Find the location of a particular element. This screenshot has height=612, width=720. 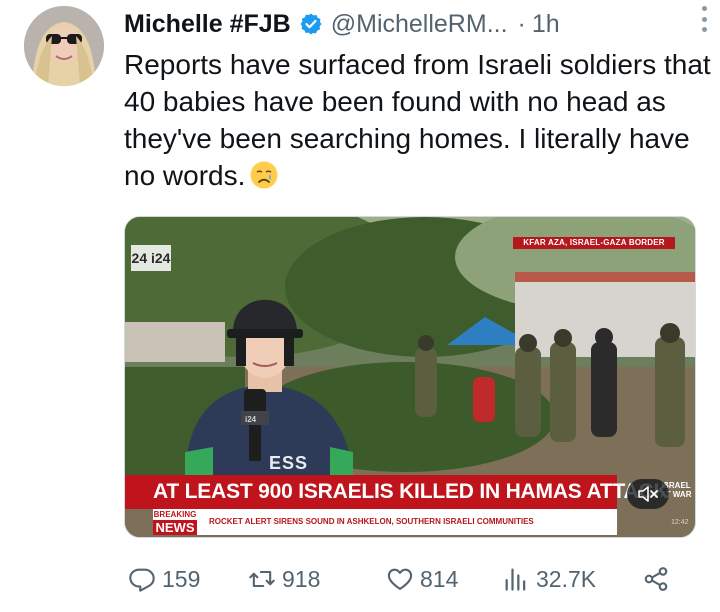

avatar-image is located at coordinates (64, 46).